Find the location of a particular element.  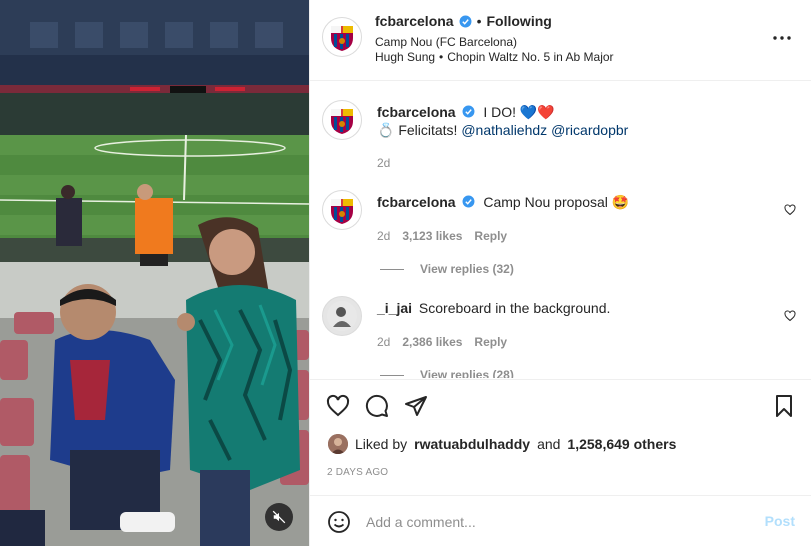

comment-meta: 2d 3,123 likes Reply is located at coordinates (442, 236).